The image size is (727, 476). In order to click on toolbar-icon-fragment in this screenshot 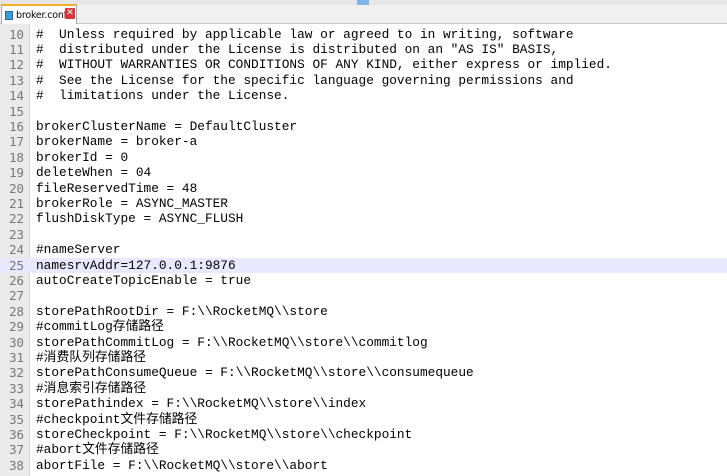, I will do `click(363, 2)`.